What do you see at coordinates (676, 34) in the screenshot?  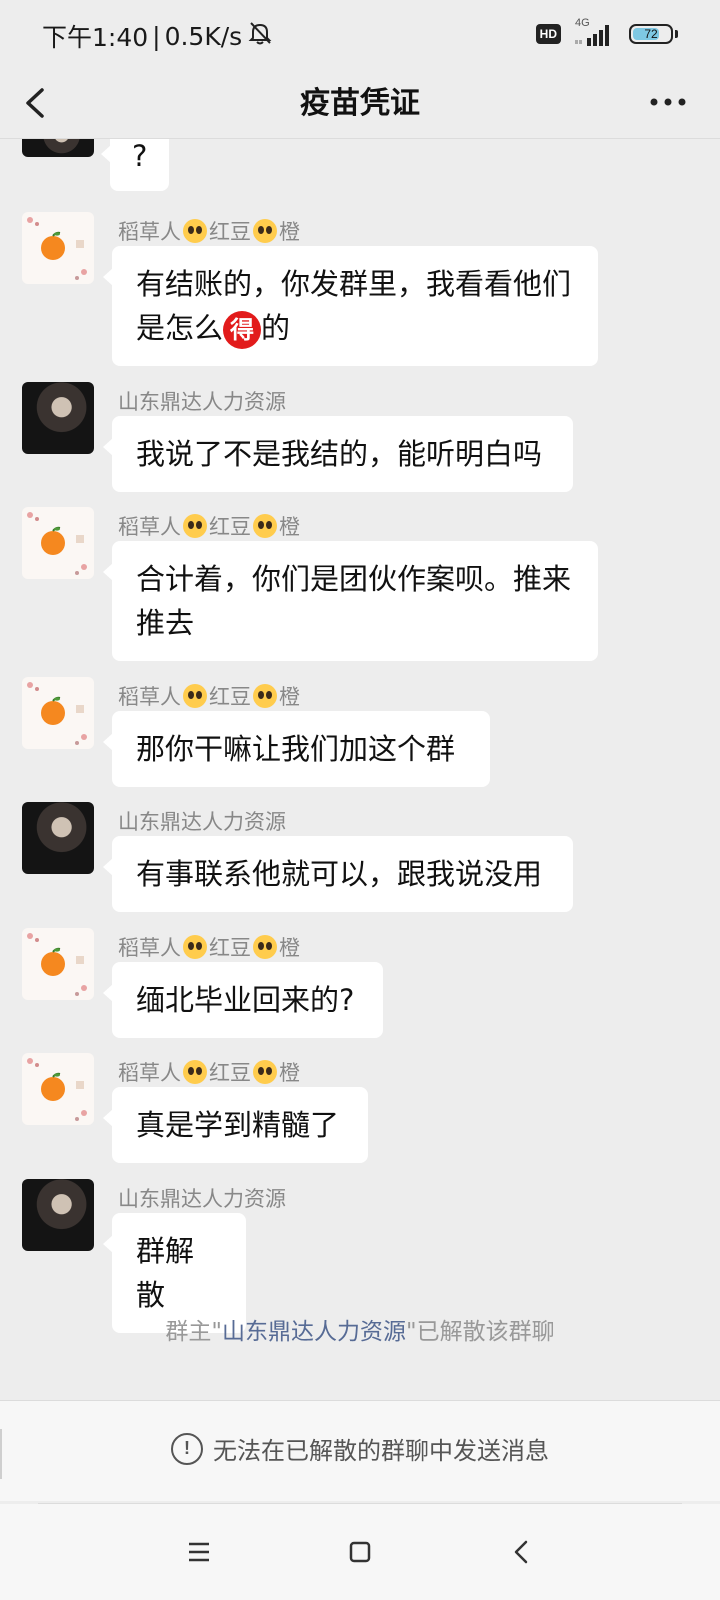 I see `battery-tip` at bounding box center [676, 34].